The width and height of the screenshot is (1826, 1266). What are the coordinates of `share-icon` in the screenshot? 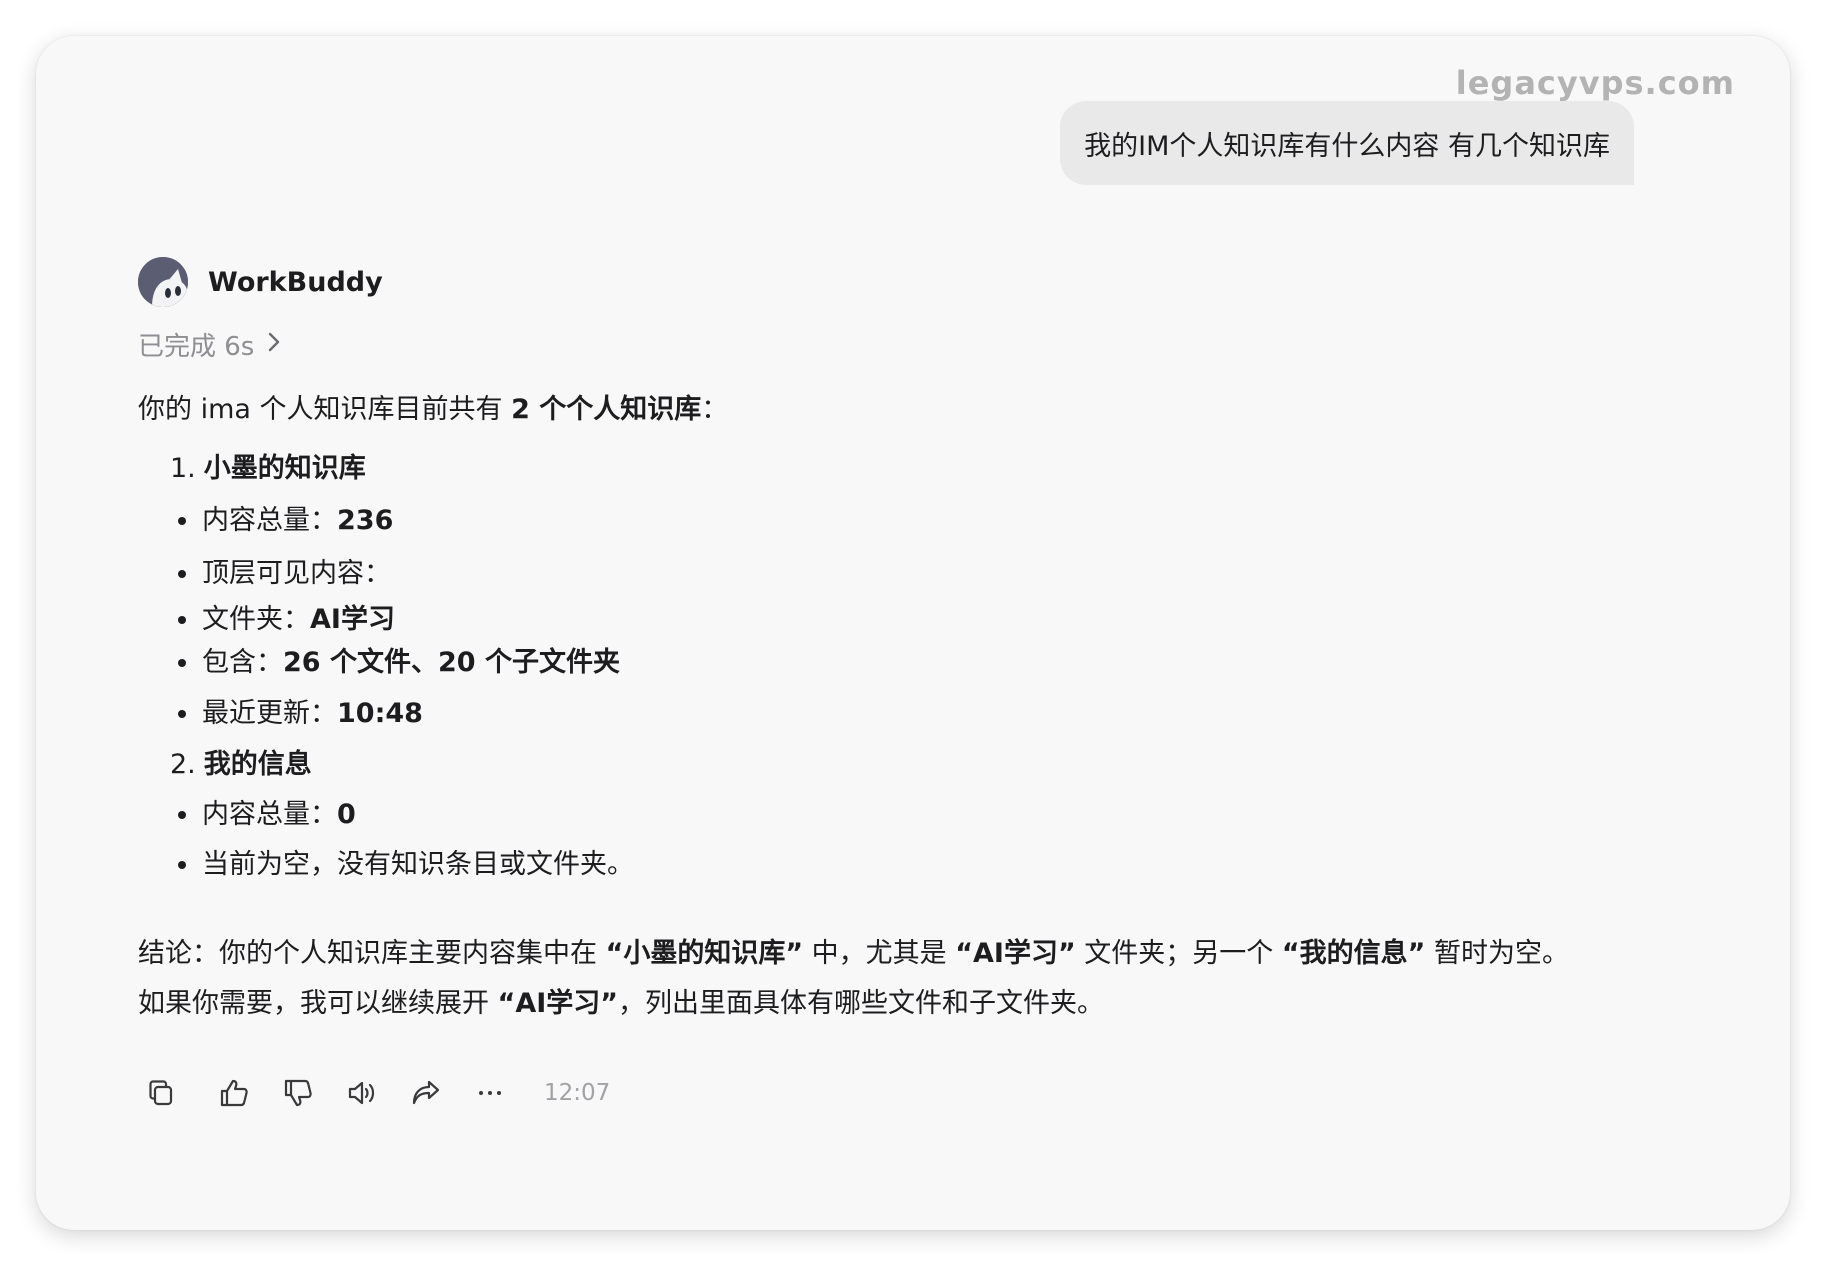 It's located at (426, 1092).